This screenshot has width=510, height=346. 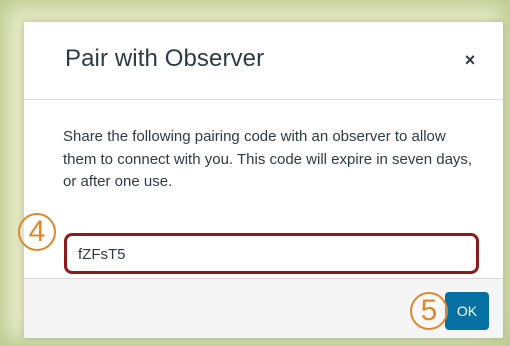 What do you see at coordinates (165, 58) in the screenshot?
I see `dialog-title: Pair with Observer` at bounding box center [165, 58].